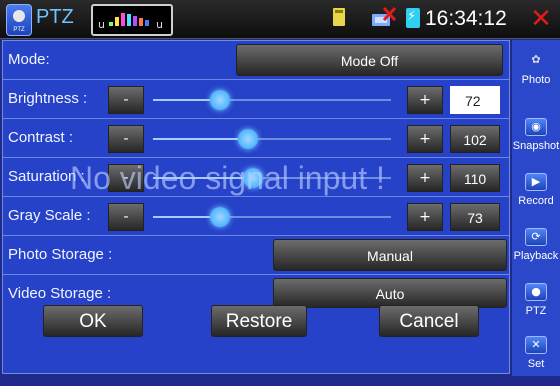 This screenshot has width=560, height=386. I want to click on gray-scale-label: Gray Scale :, so click(49, 215).